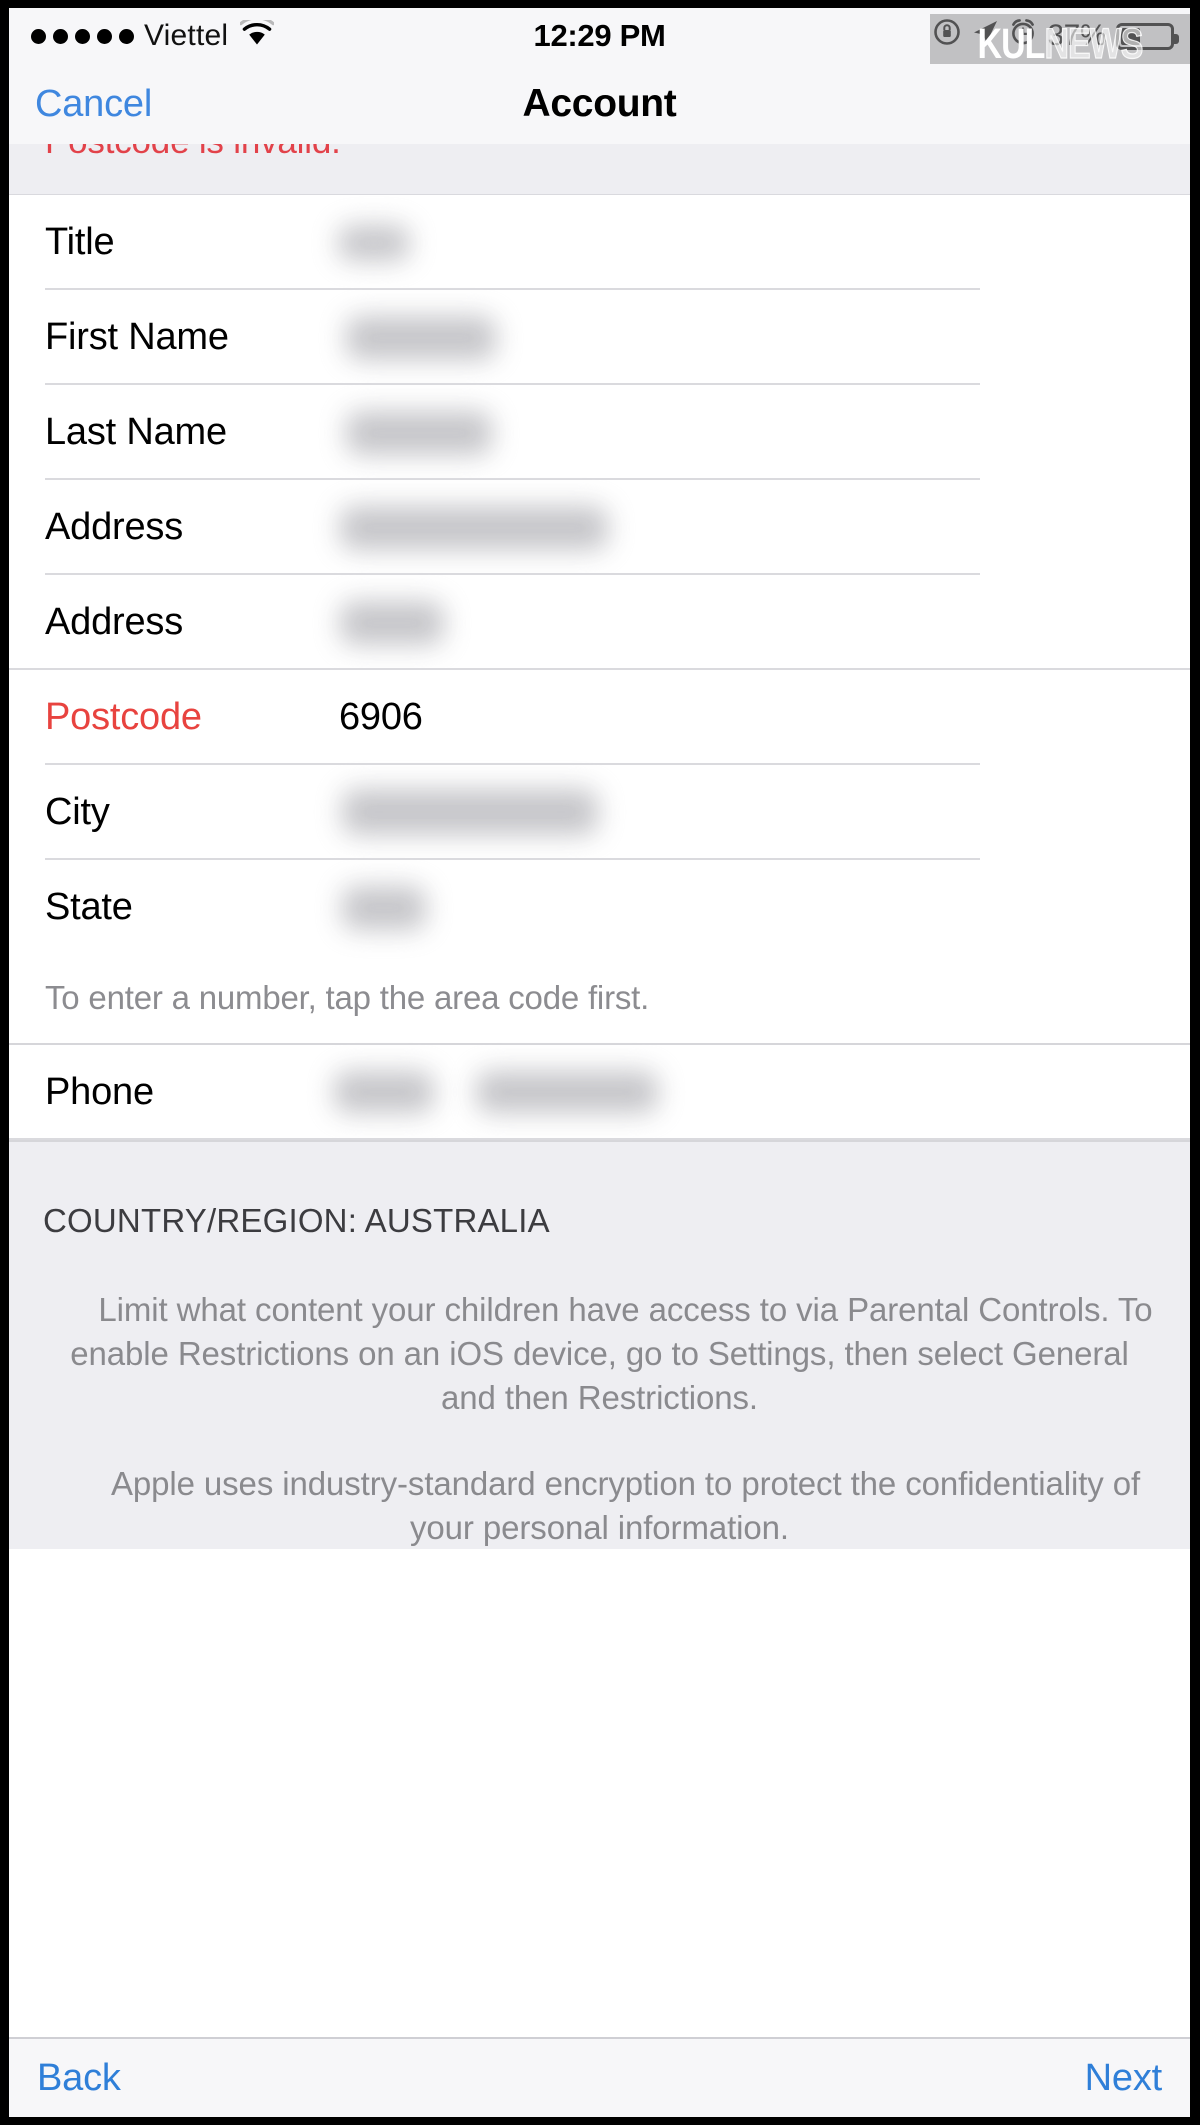  What do you see at coordinates (77, 812) in the screenshot?
I see `form-row-label: City` at bounding box center [77, 812].